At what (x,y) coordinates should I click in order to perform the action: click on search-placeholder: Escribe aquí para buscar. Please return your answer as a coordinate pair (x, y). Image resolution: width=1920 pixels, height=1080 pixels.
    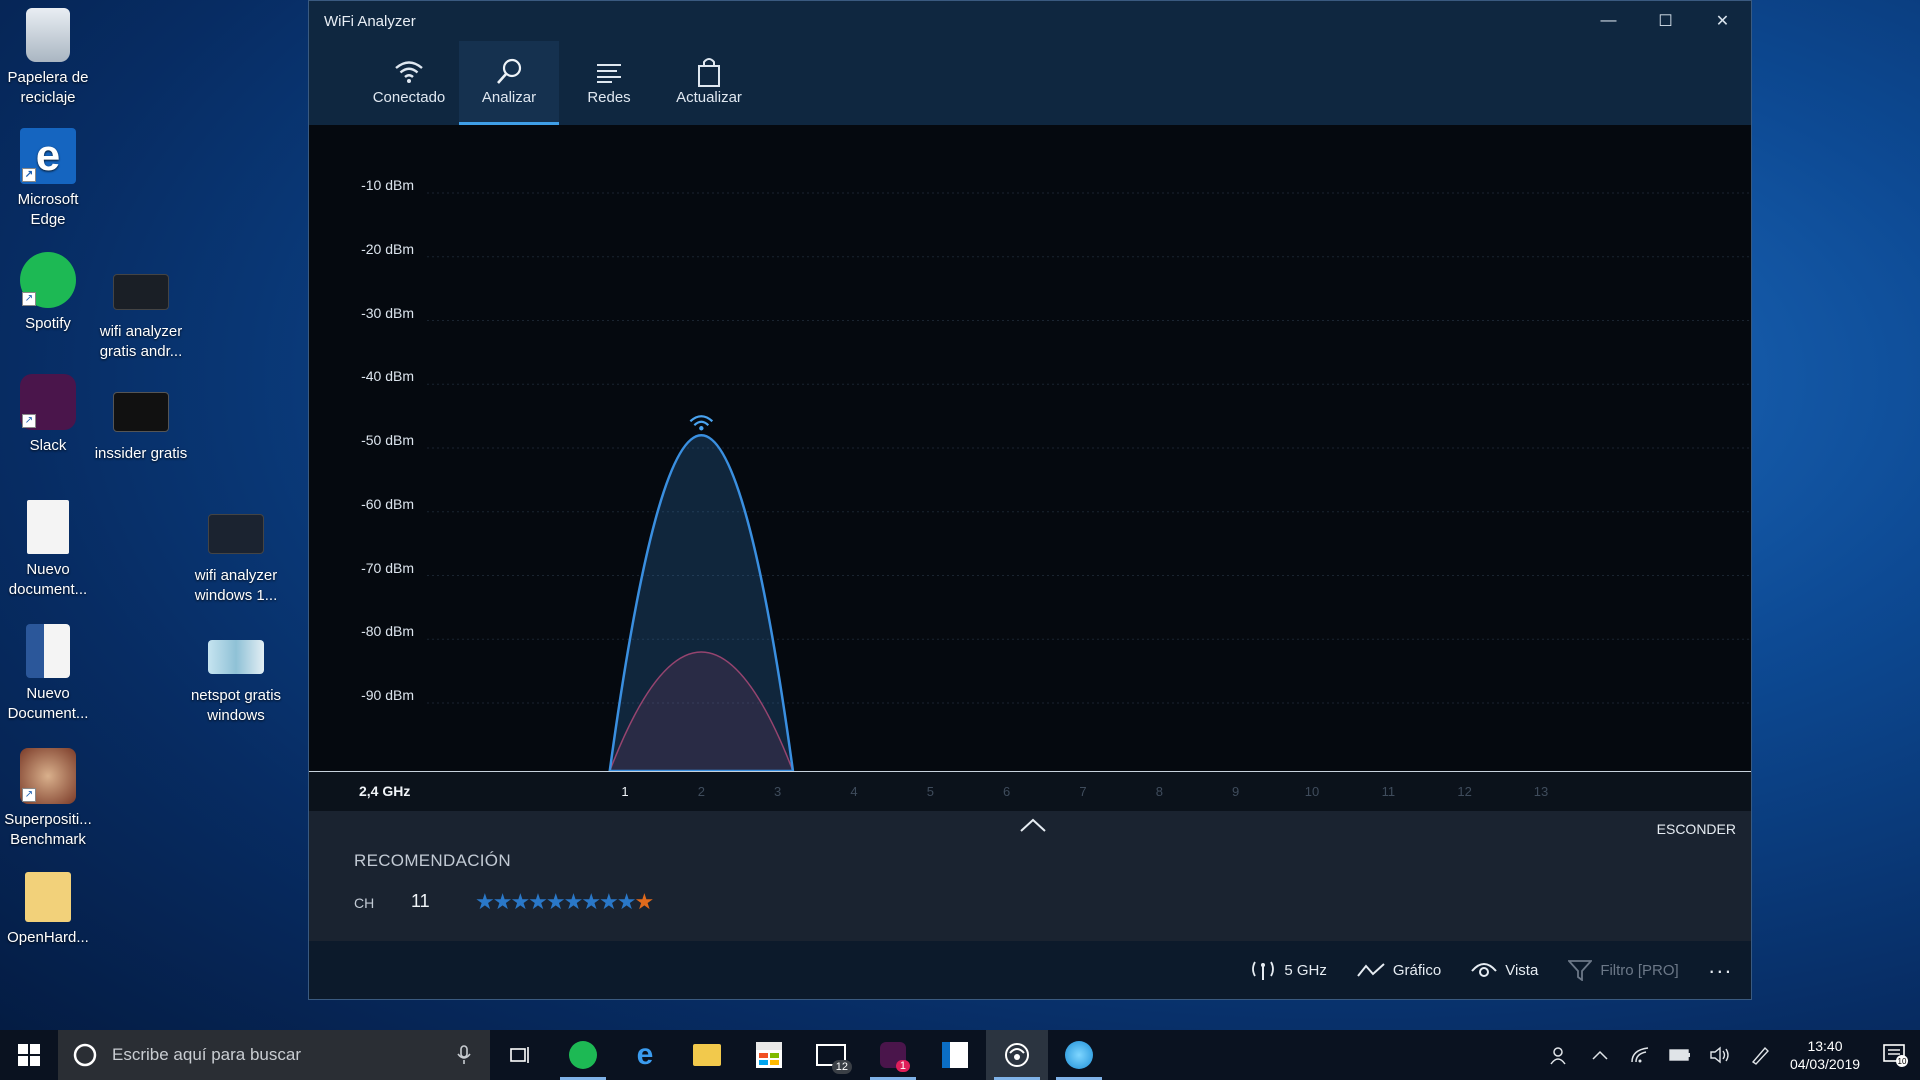
    Looking at the image, I should click on (206, 1054).